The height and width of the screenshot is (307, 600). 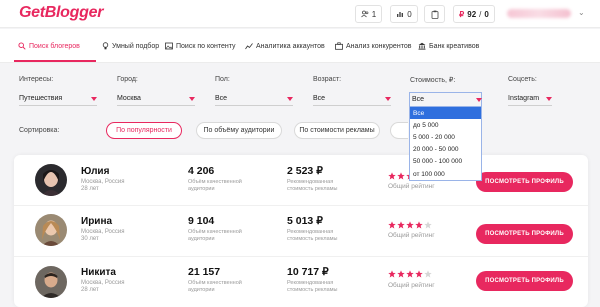 I want to click on blogger-name: Юлия, so click(x=95, y=171).